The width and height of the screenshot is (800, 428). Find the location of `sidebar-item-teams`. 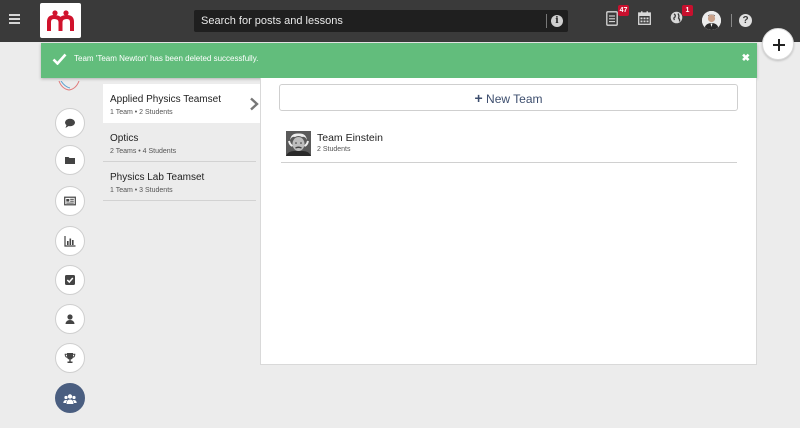

sidebar-item-teams is located at coordinates (70, 398).